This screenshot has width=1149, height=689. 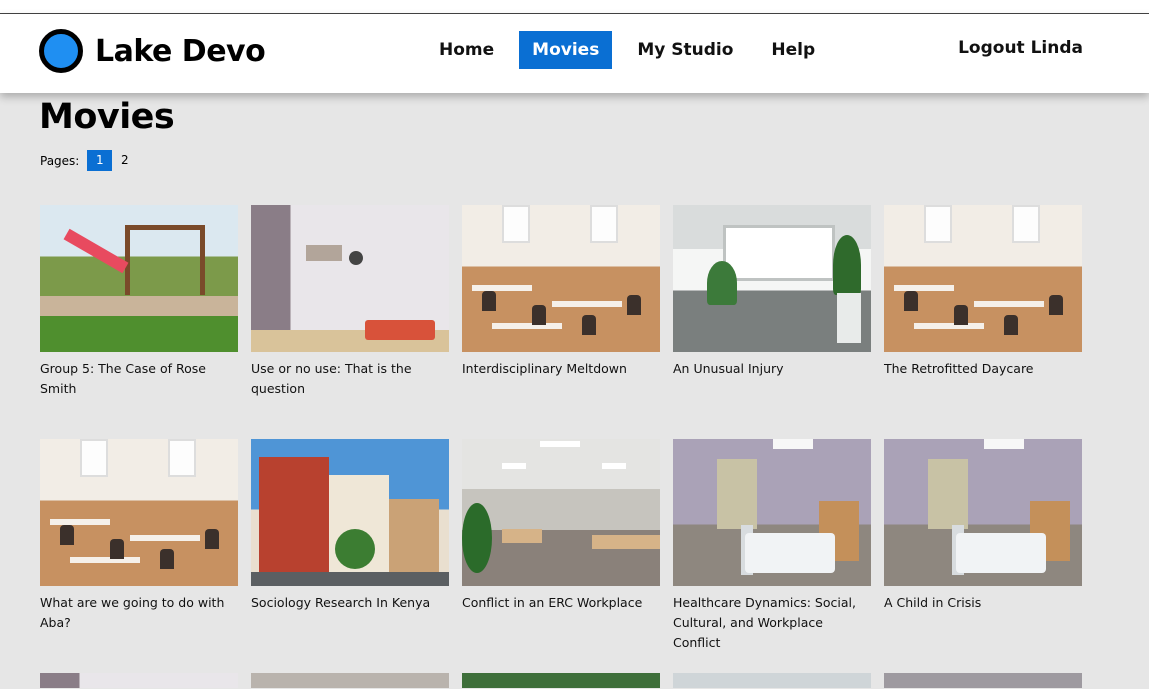 I want to click on movie-card: Group 5: The Case of Rose Smith, so click(x=139, y=322).